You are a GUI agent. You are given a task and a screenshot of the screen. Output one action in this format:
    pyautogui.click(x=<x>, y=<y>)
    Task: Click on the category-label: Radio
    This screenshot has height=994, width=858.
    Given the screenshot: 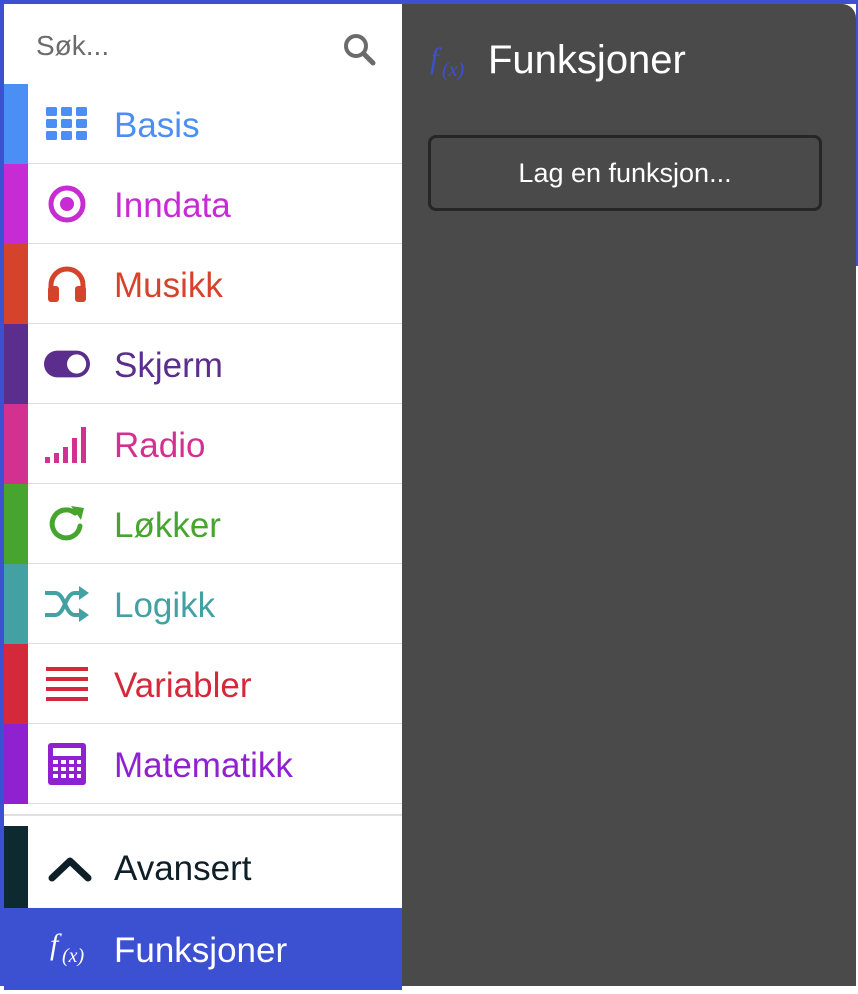 What is the action you would take?
    pyautogui.click(x=160, y=445)
    